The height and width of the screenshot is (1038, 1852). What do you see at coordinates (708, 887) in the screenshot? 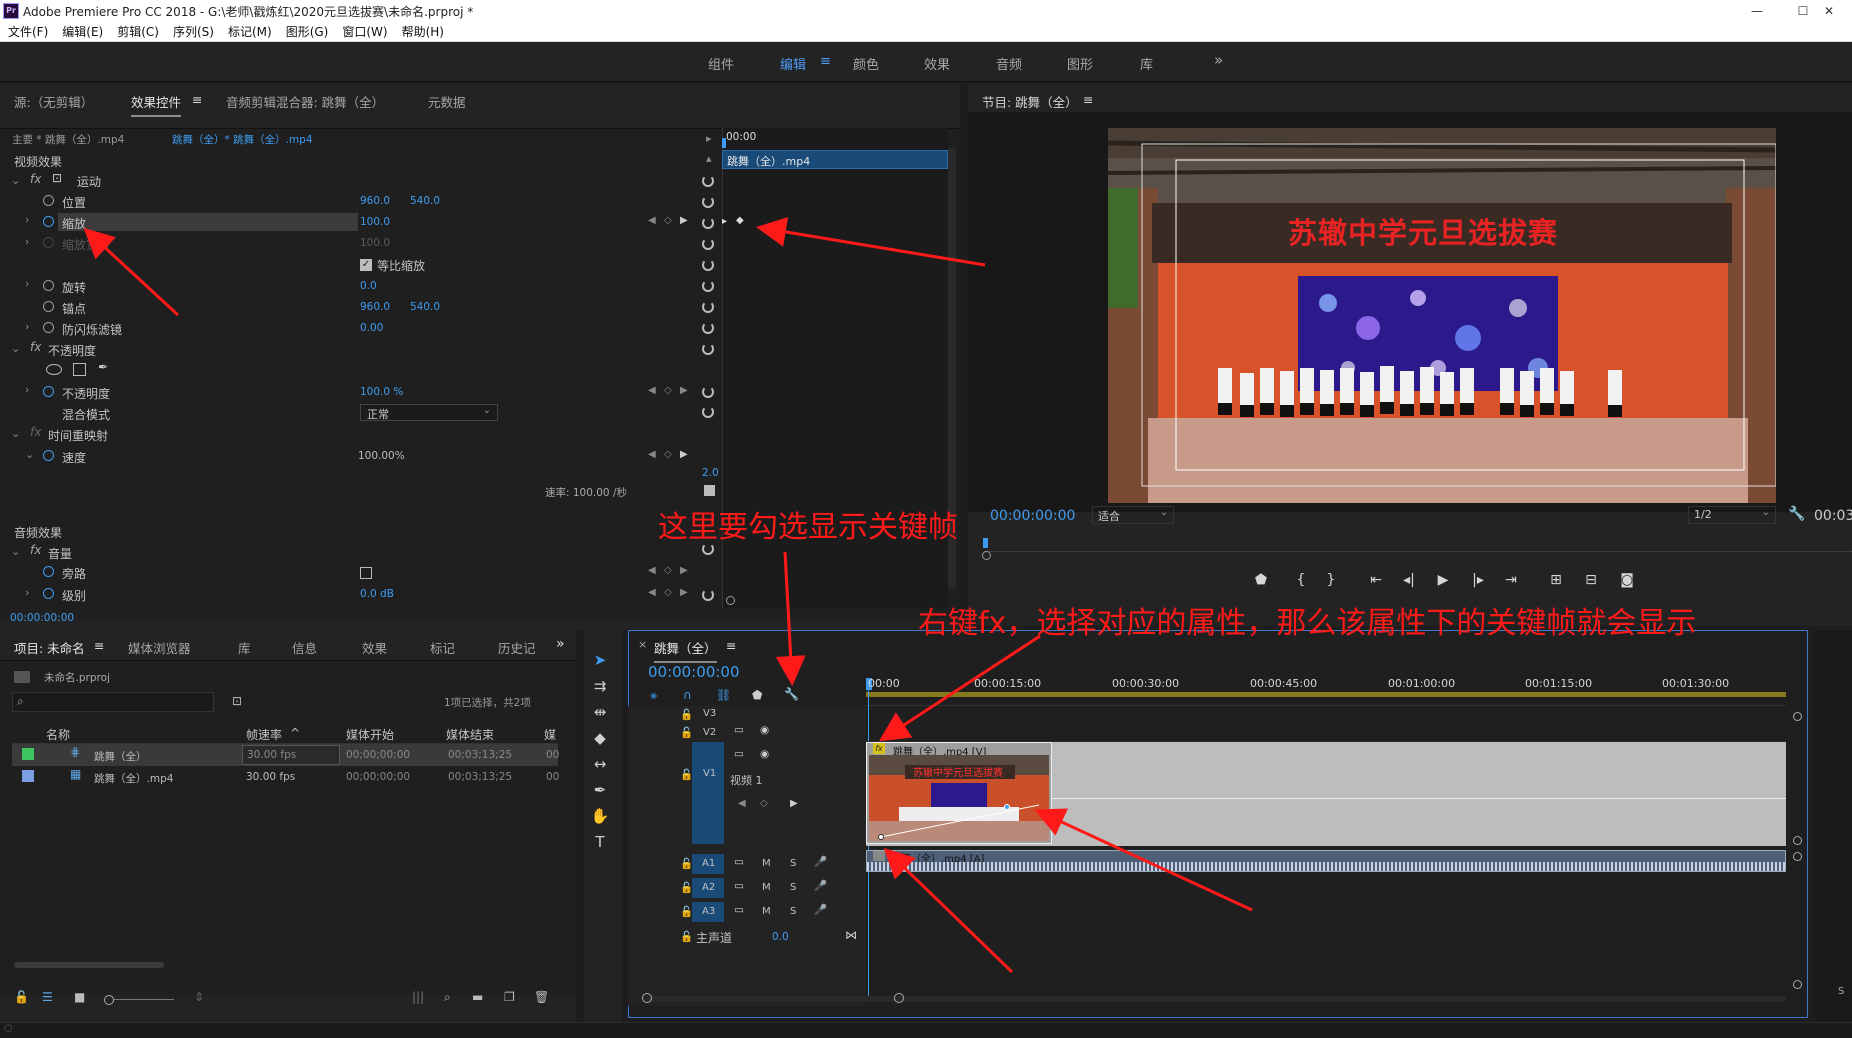
I see `track-a2-label: A2` at bounding box center [708, 887].